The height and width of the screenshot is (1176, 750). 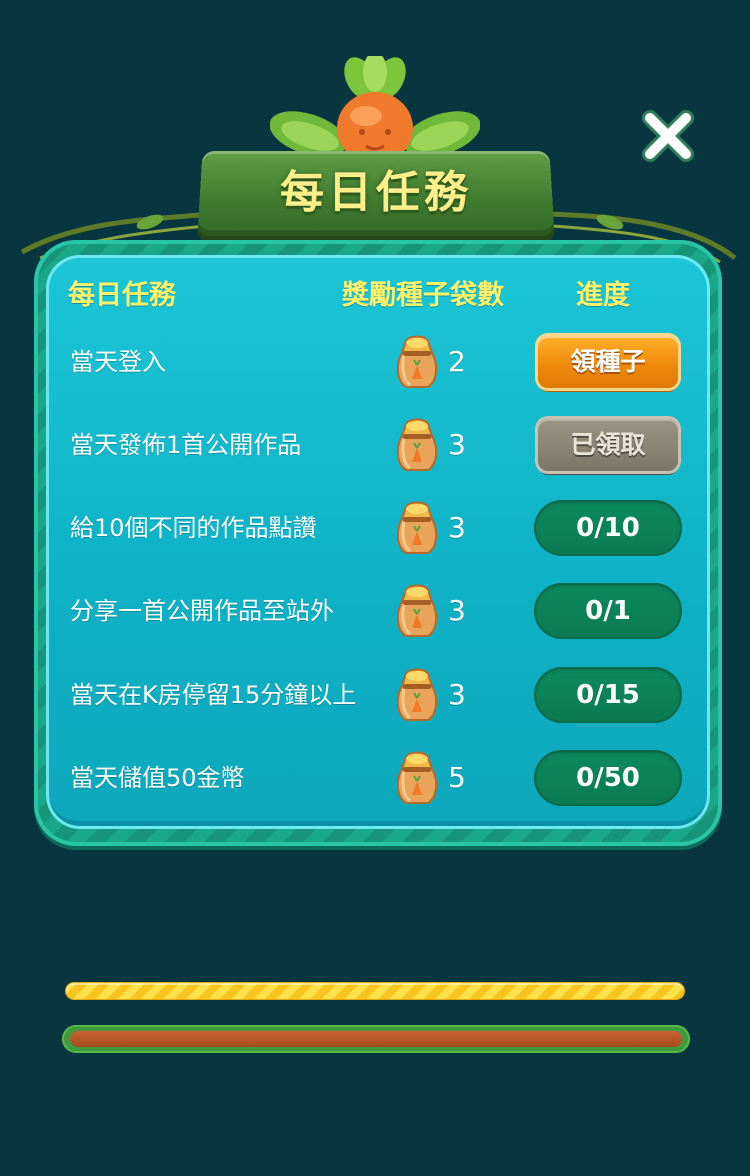 What do you see at coordinates (378, 778) in the screenshot?
I see `task-row: 當天儲值50金幣 5 0/50` at bounding box center [378, 778].